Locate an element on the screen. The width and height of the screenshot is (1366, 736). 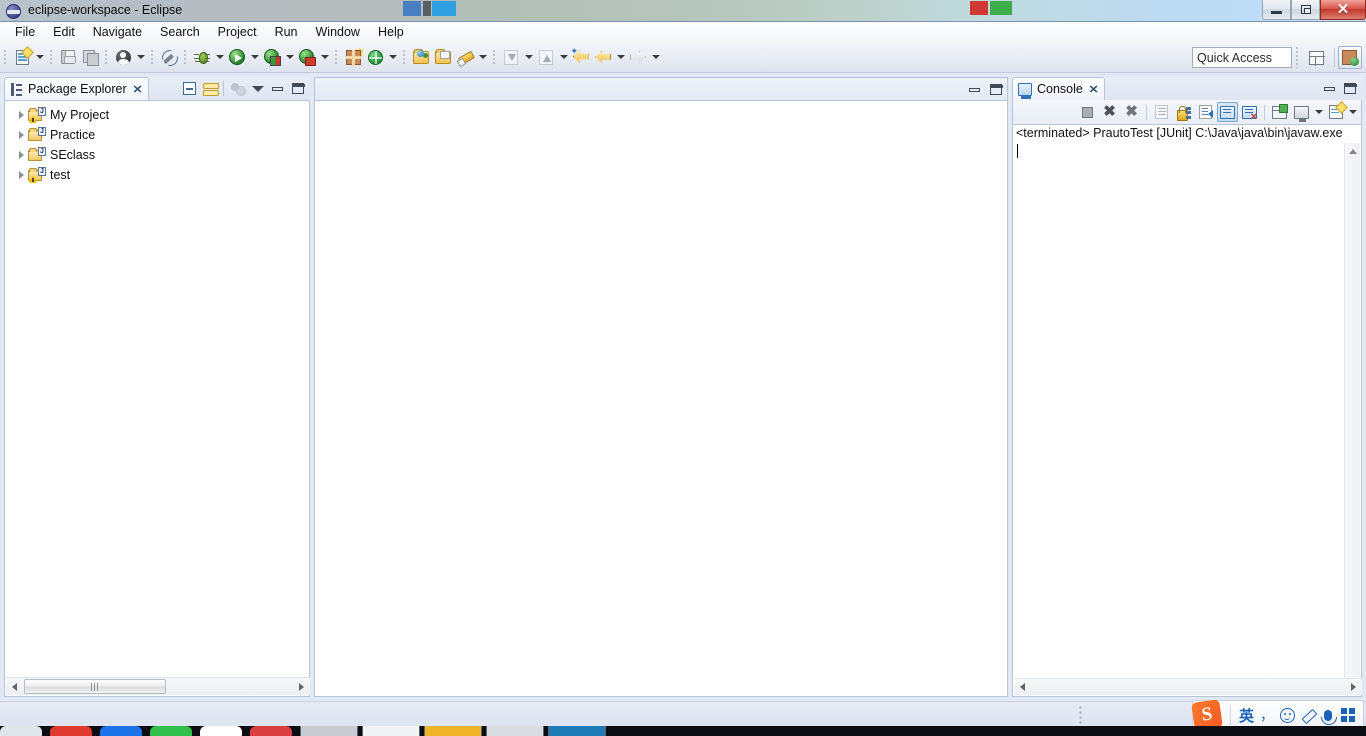
next-annotation-button is located at coordinates (546, 57).